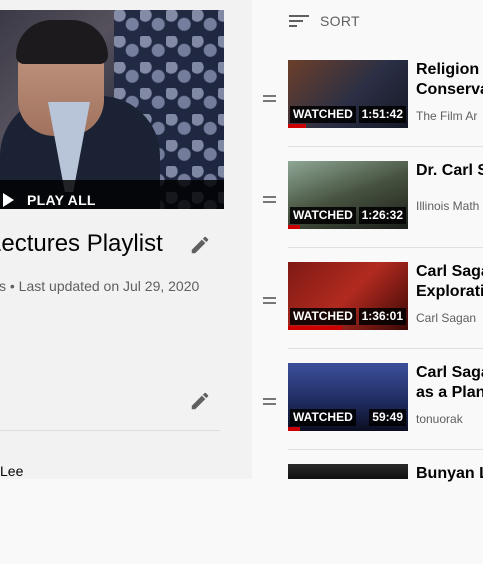 The width and height of the screenshot is (483, 564). What do you see at coordinates (449, 69) in the screenshot?
I see `video-title-line: Religion a` at bounding box center [449, 69].